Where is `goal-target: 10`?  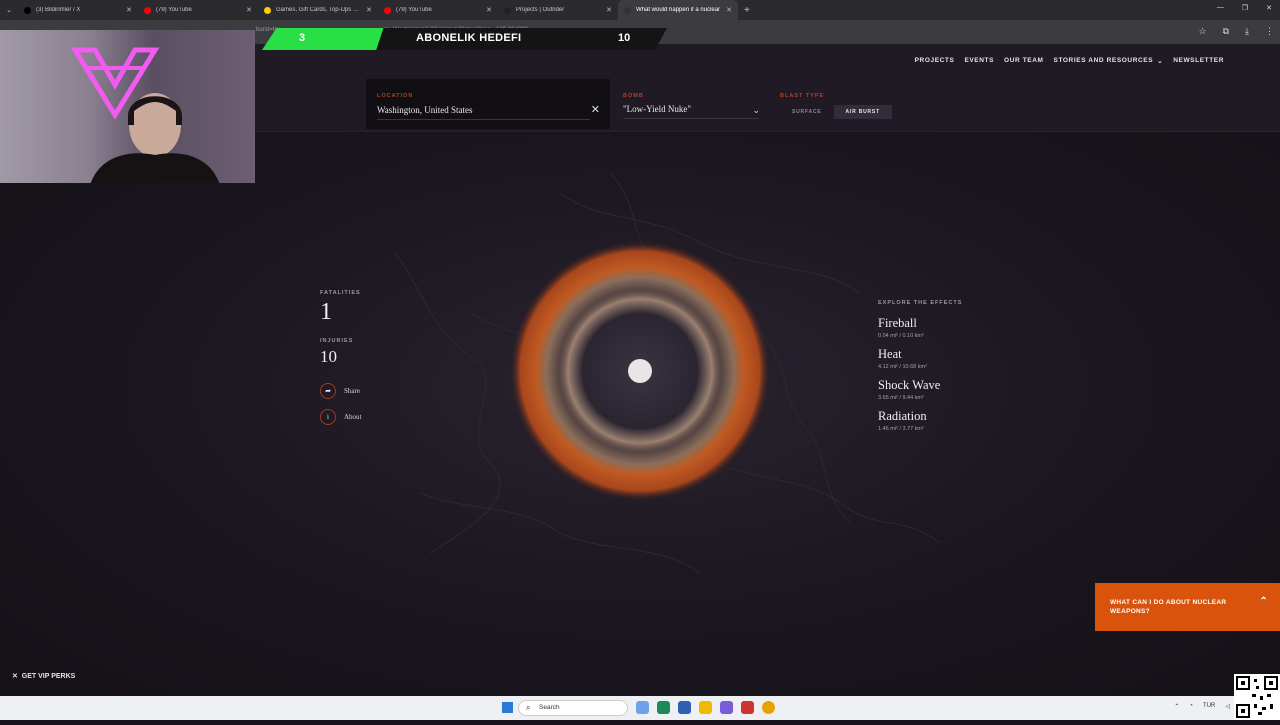 goal-target: 10 is located at coordinates (624, 38).